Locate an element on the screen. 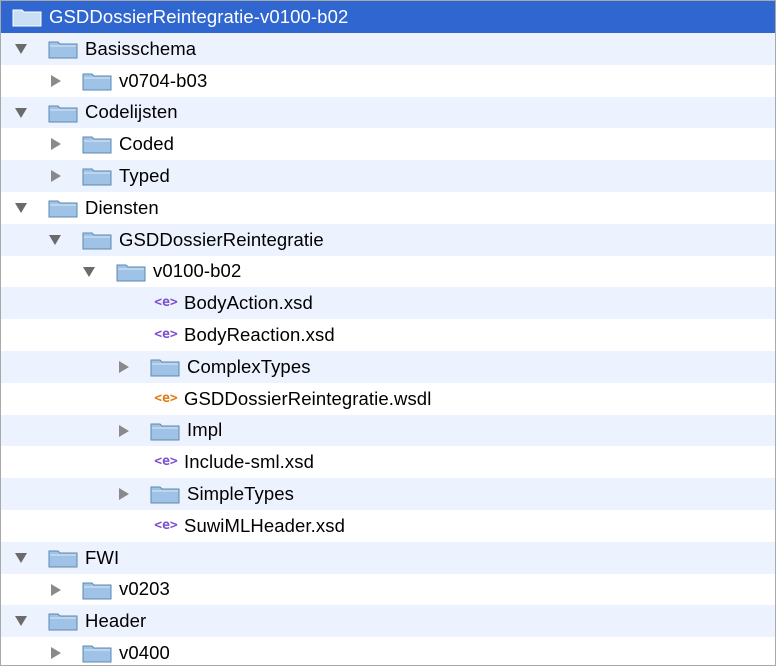 This screenshot has height=666, width=776. tree-item-label: GSDDossierReintegratie.wsdl is located at coordinates (308, 398).